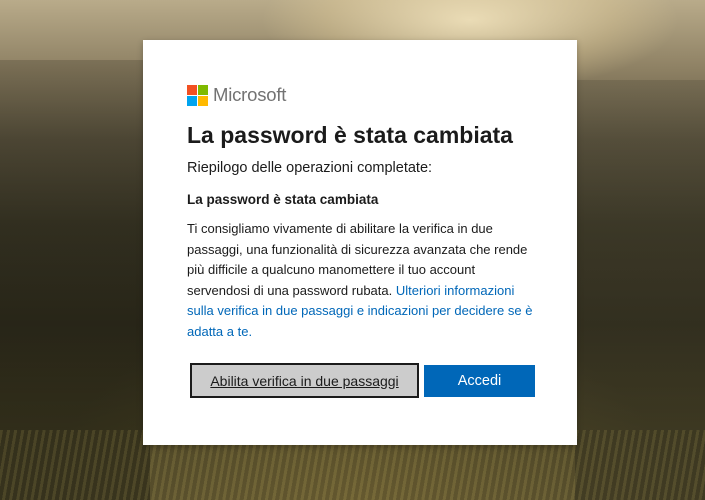 Image resolution: width=705 pixels, height=500 pixels. What do you see at coordinates (479, 380) in the screenshot?
I see `sign-in-button: Accedi` at bounding box center [479, 380].